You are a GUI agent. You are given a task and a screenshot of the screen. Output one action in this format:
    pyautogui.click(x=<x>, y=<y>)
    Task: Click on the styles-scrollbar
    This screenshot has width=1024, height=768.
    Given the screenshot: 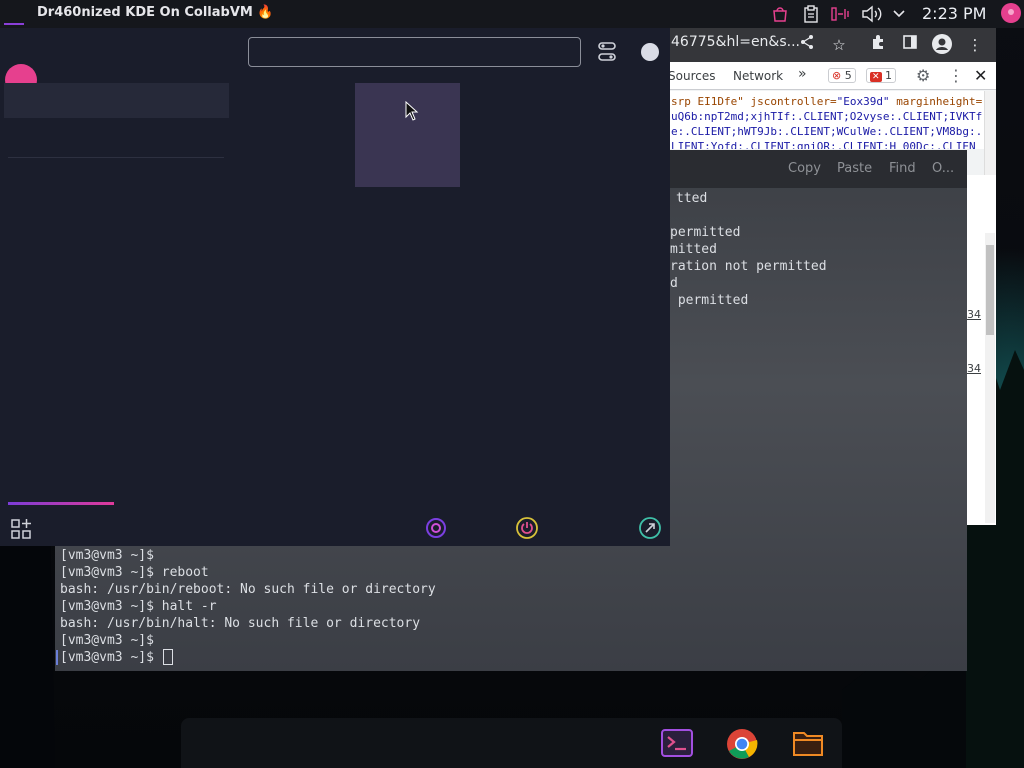 What is the action you would take?
    pyautogui.click(x=990, y=378)
    